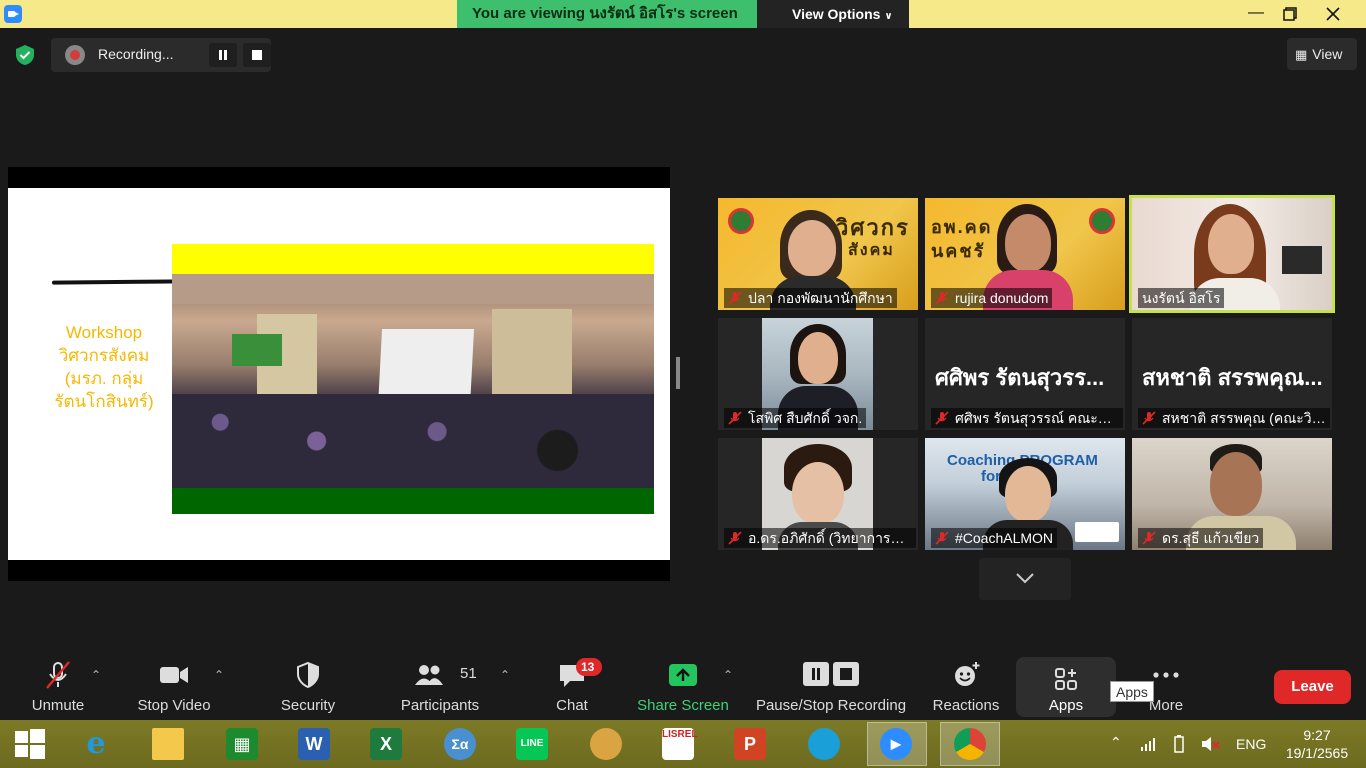  I want to click on participant-name-row: โสพิศ สืบศักดิ์ วจก., so click(795, 418).